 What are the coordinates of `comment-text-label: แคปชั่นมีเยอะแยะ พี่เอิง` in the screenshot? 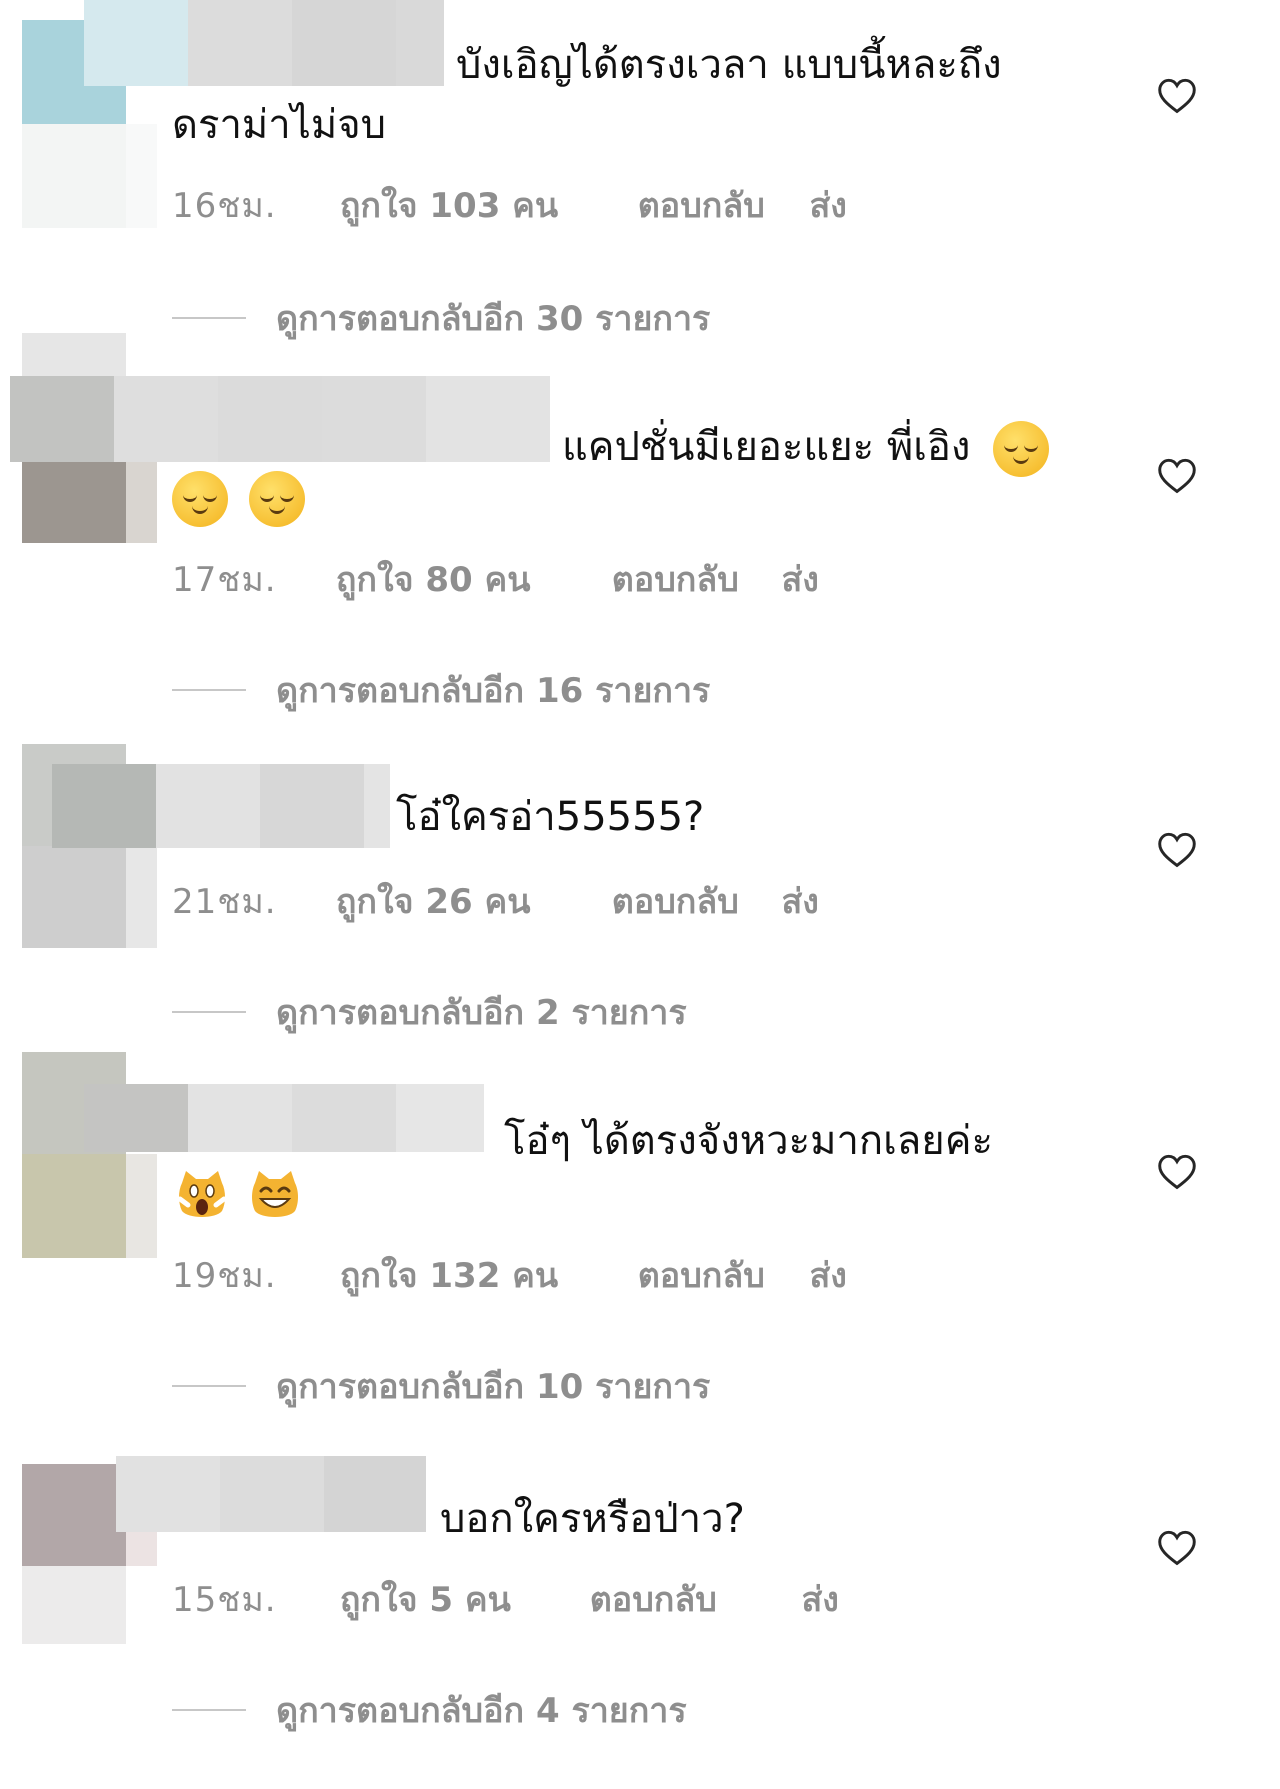 It's located at (766, 447).